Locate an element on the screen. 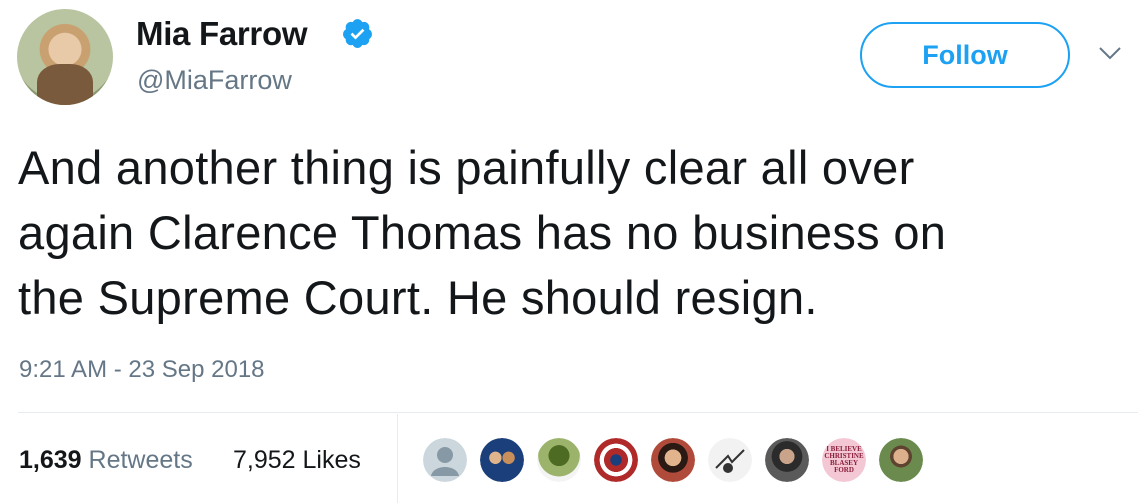 This screenshot has width=1148, height=503. likes-count: 7,952 is located at coordinates (264, 460).